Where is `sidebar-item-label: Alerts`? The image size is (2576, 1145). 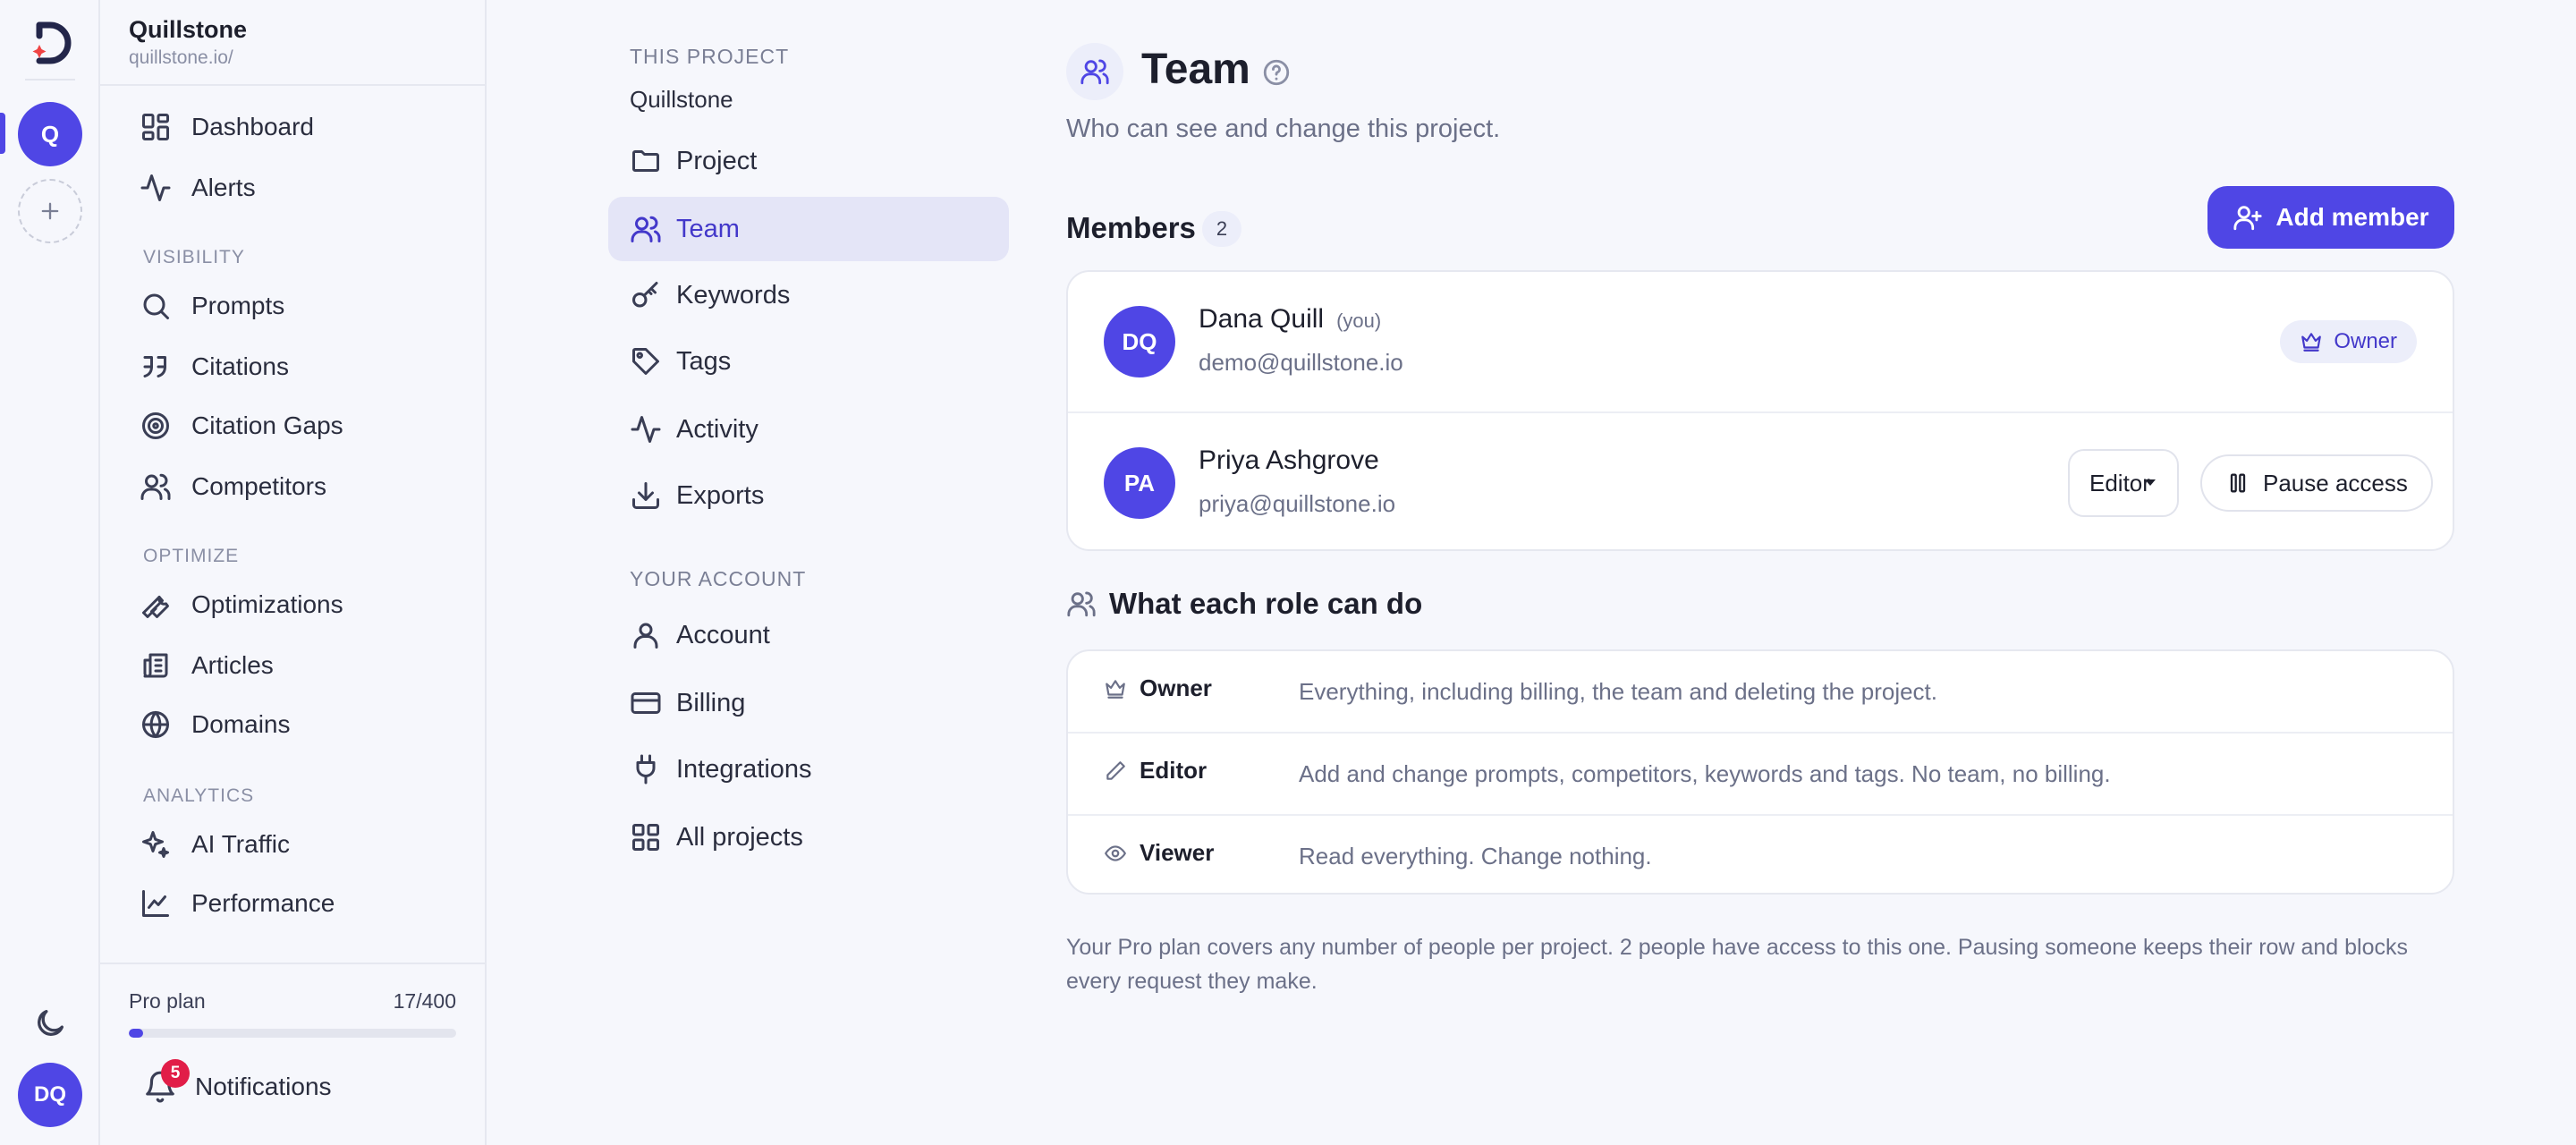 sidebar-item-label: Alerts is located at coordinates (223, 187).